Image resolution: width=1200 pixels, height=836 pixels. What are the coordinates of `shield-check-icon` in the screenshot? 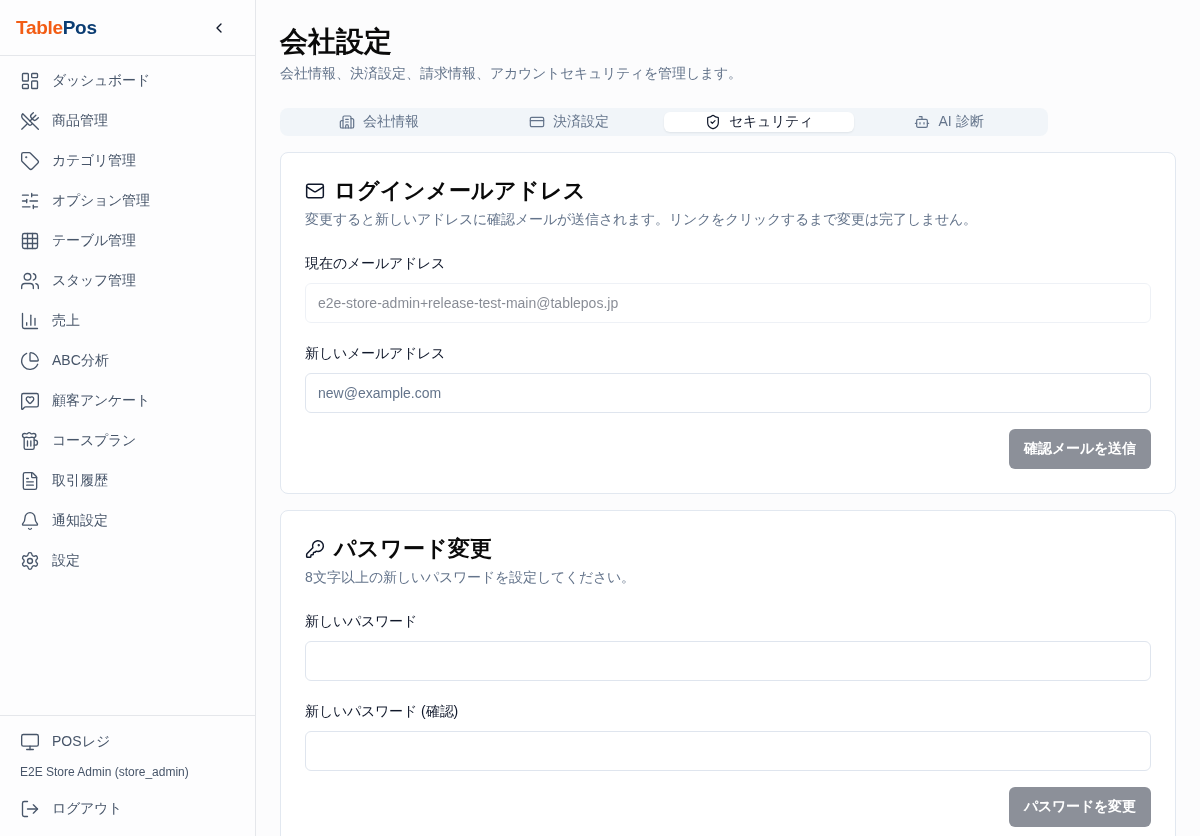 It's located at (713, 122).